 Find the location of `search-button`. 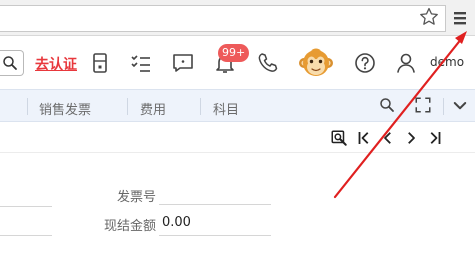

search-button is located at coordinates (12, 63).